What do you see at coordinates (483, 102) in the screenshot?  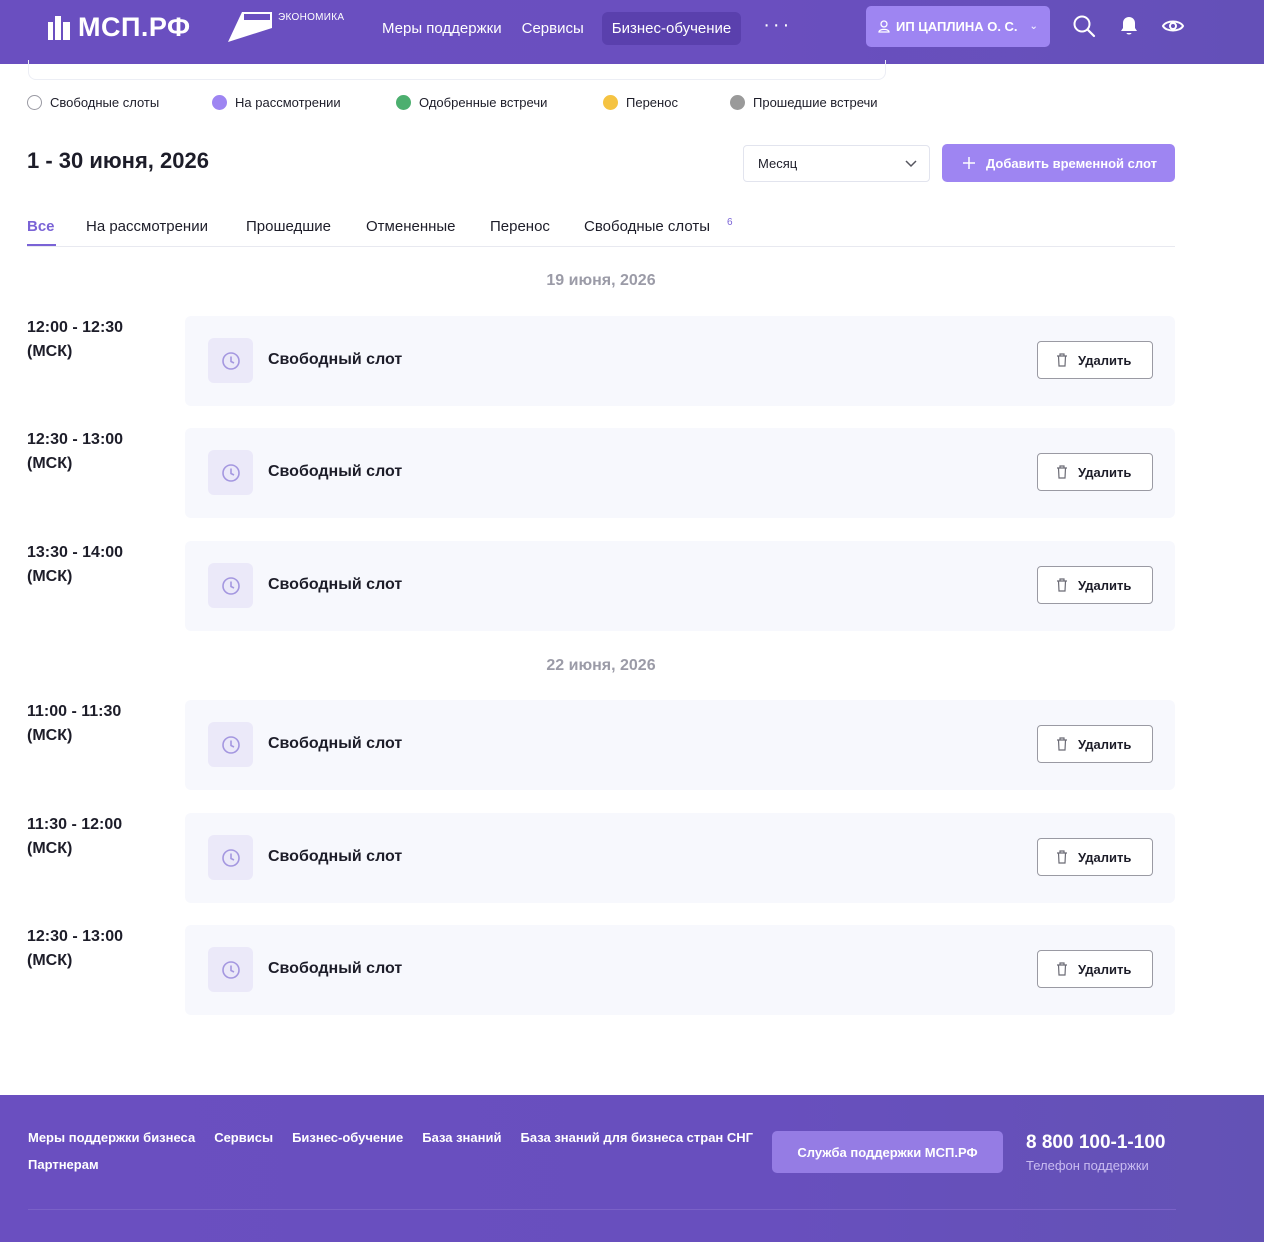 I see `legend-label: Одобренные встречи` at bounding box center [483, 102].